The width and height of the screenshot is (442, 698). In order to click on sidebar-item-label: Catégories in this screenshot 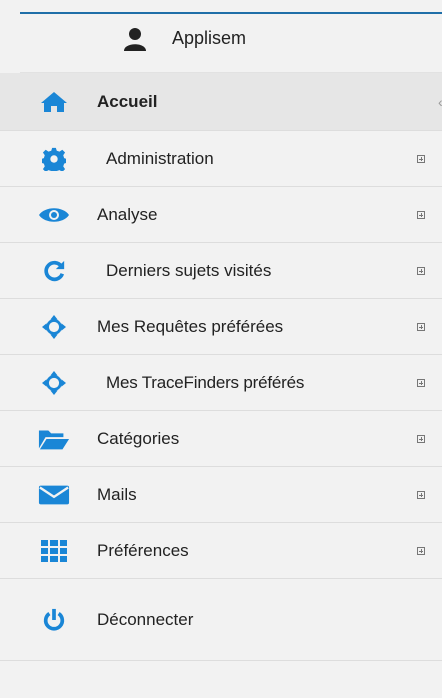, I will do `click(138, 438)`.